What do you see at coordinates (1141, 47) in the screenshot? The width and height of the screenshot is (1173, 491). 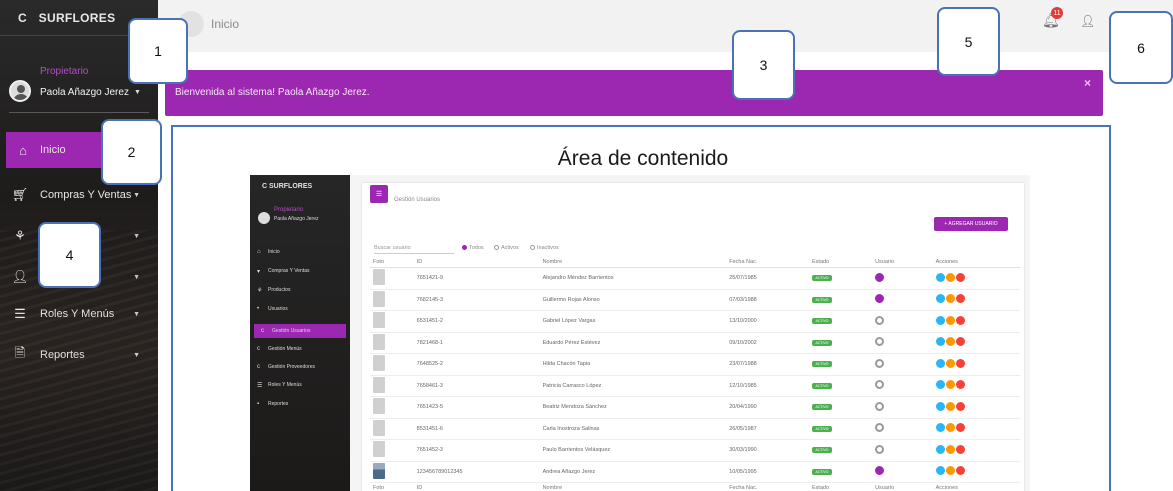 I see `callout-6: 6` at bounding box center [1141, 47].